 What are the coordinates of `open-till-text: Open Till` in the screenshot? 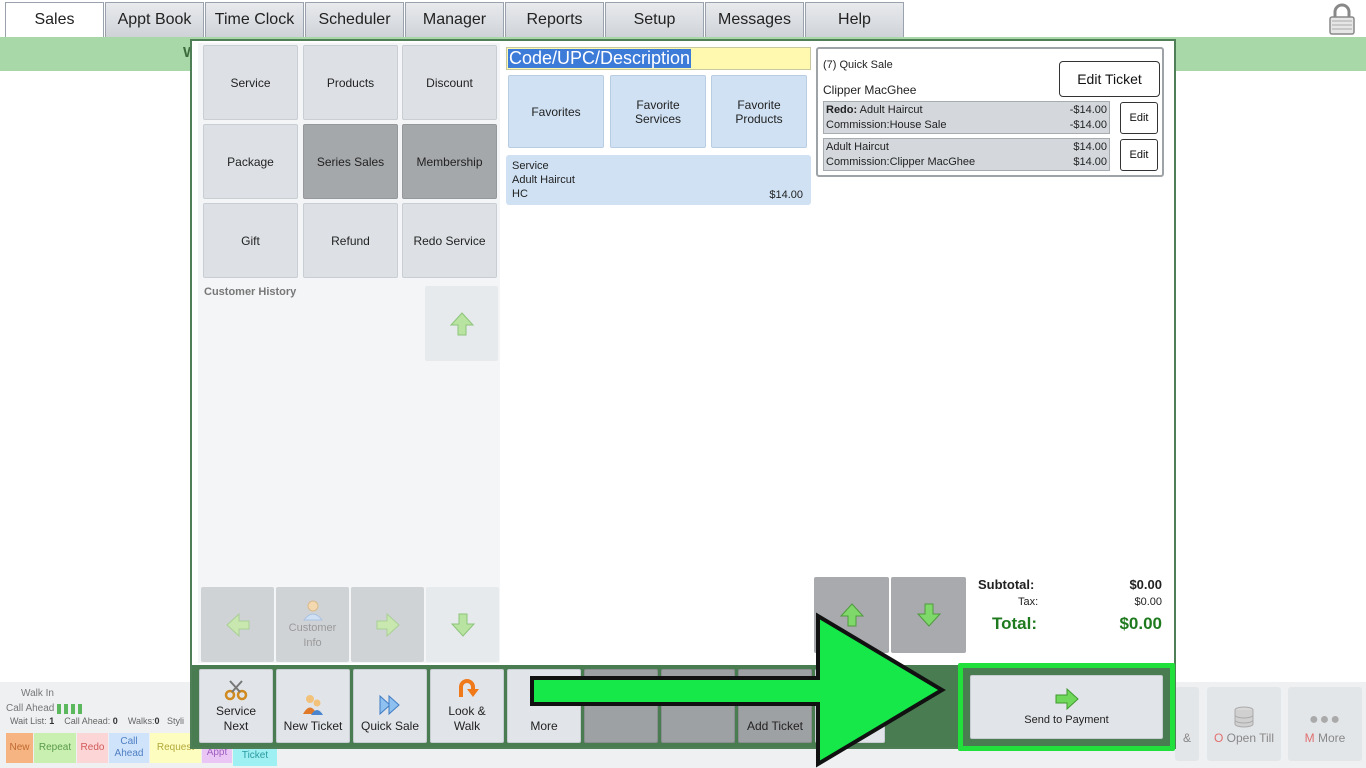 It's located at (1250, 738).